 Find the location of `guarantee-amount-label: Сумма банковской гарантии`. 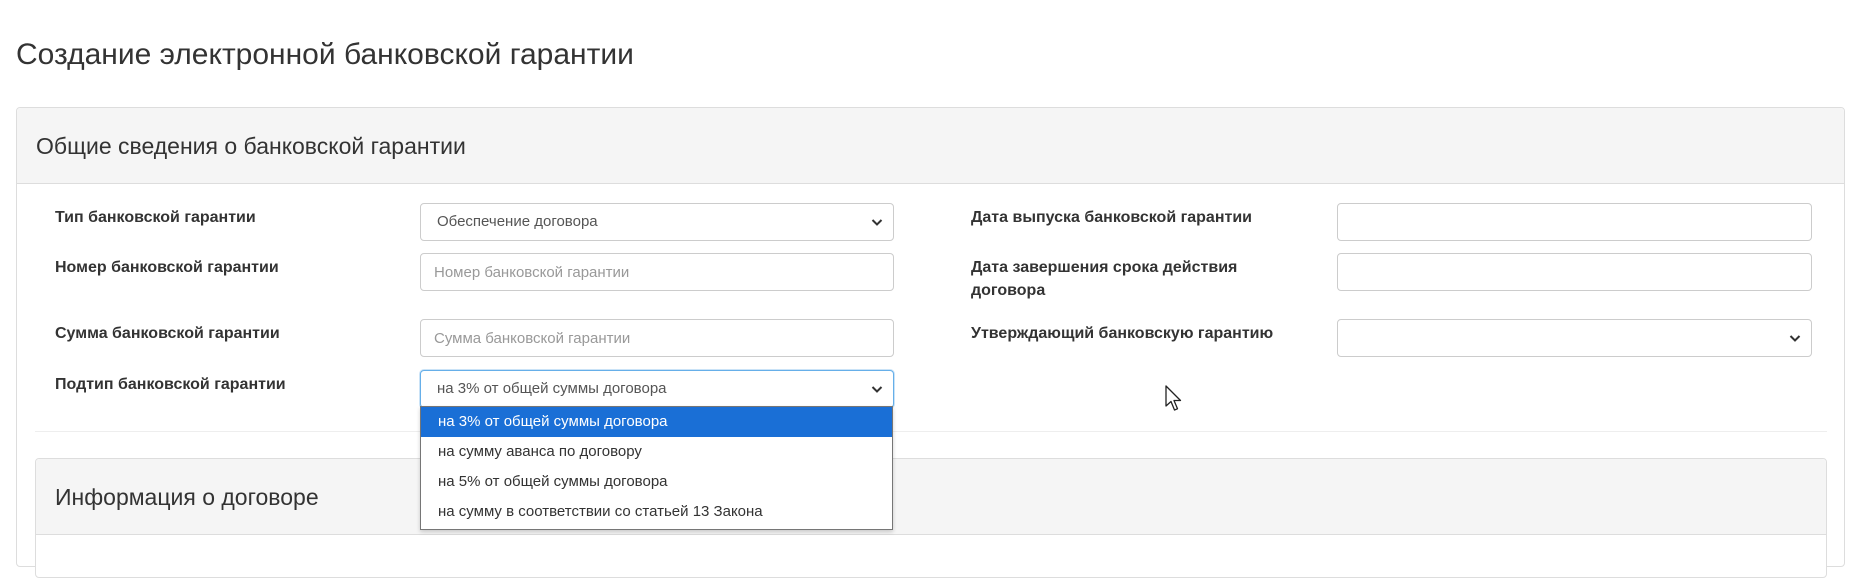

guarantee-amount-label: Сумма банковской гарантии is located at coordinates (167, 333).